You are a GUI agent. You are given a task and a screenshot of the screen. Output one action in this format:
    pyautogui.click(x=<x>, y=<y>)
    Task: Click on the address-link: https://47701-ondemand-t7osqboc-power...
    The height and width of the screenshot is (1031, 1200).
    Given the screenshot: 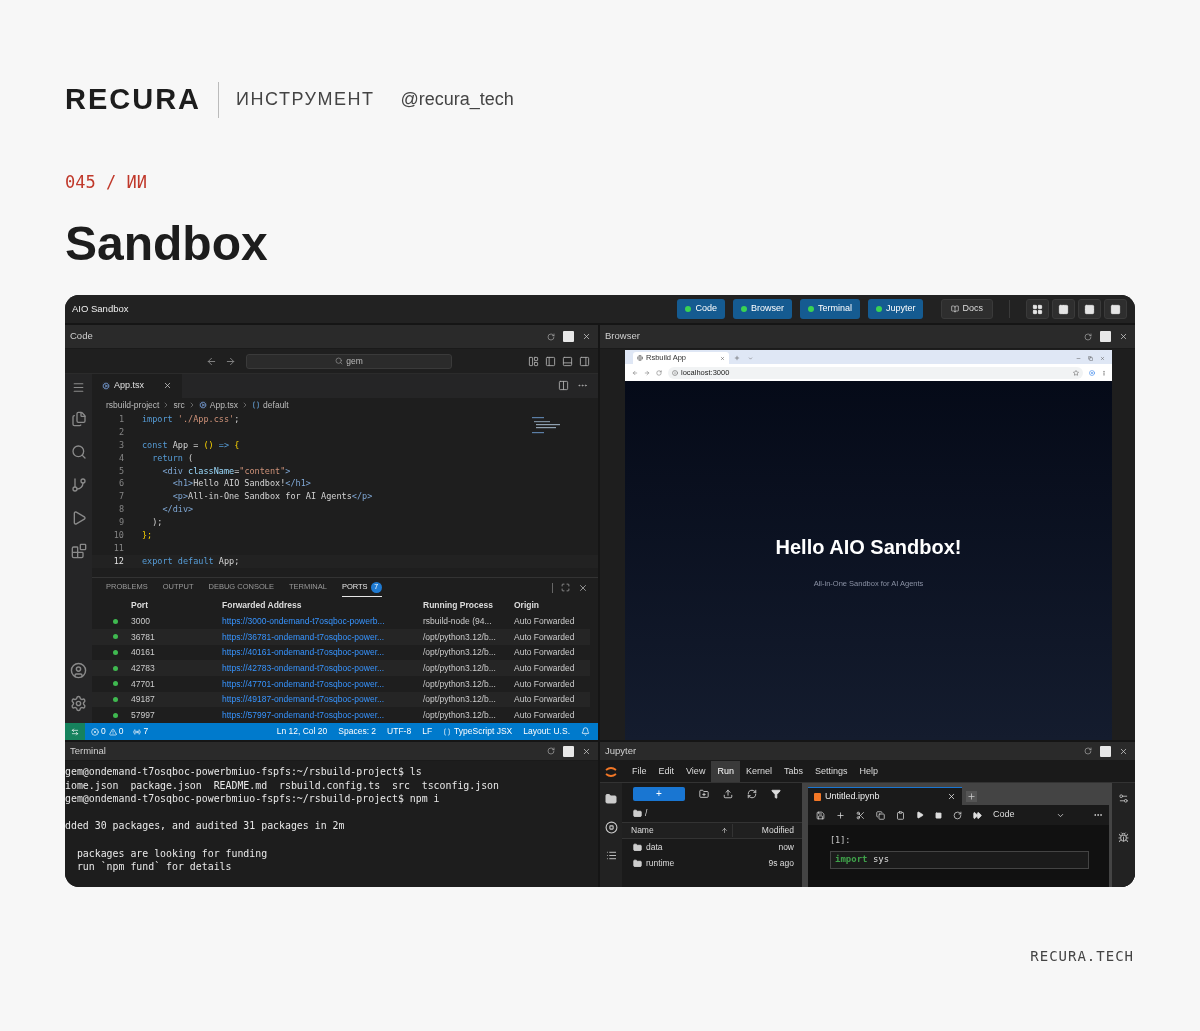 What is the action you would take?
    pyautogui.click(x=322, y=684)
    